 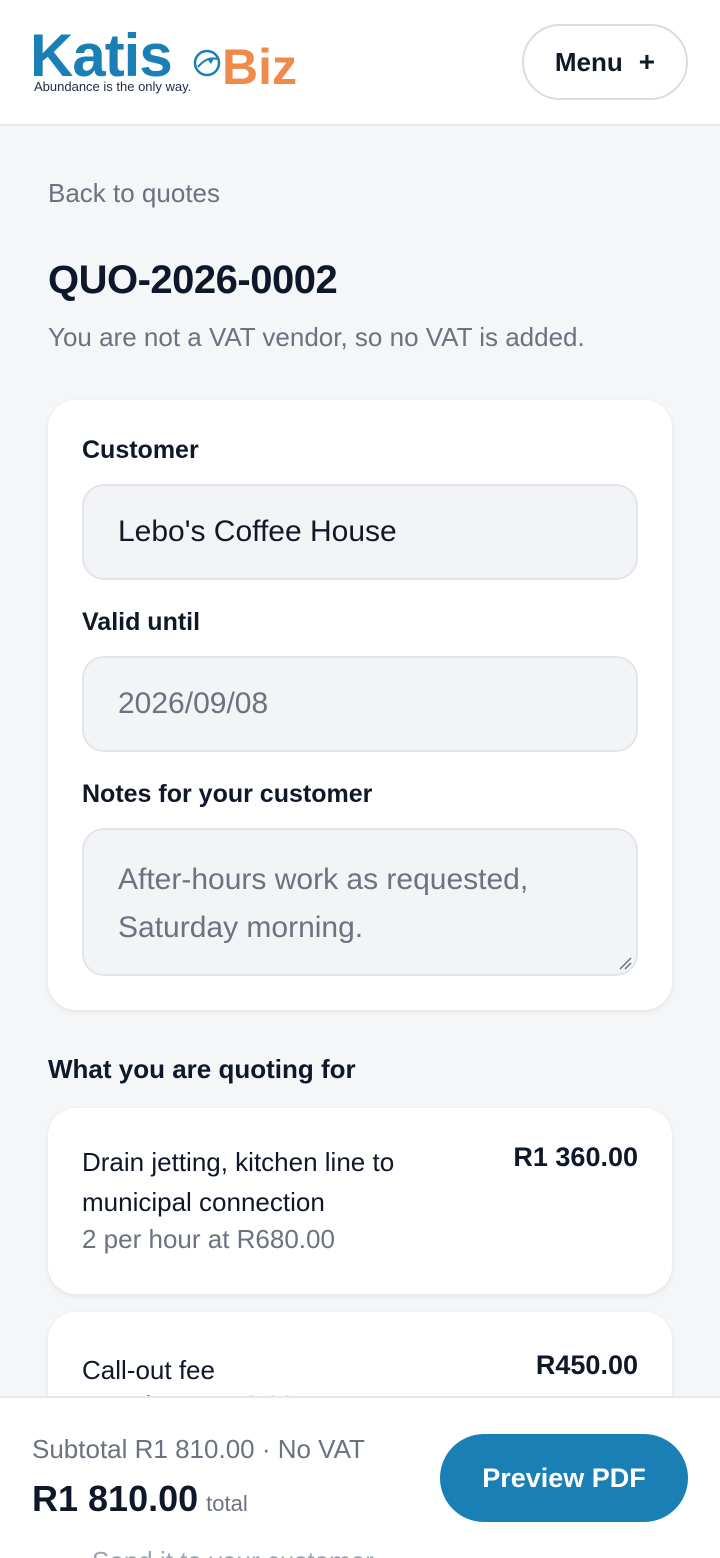 What do you see at coordinates (625, 963) in the screenshot?
I see `resize-handle-icon` at bounding box center [625, 963].